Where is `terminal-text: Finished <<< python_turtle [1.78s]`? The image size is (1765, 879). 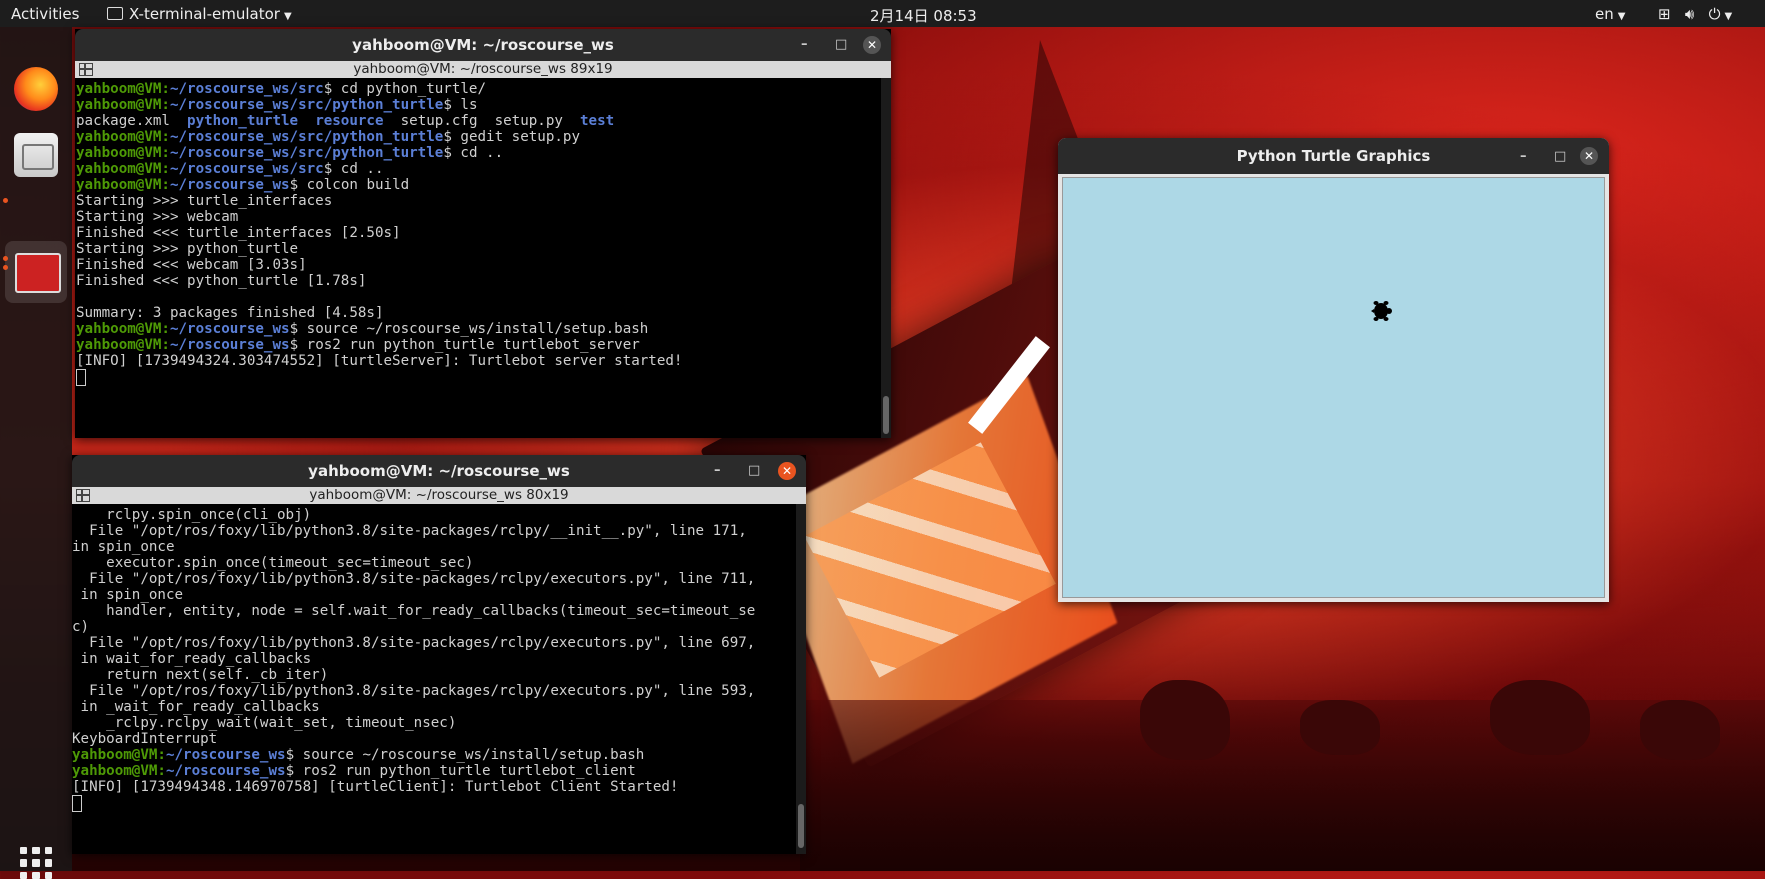
terminal-text: Finished <<< python_turtle [1.78s] is located at coordinates (221, 281).